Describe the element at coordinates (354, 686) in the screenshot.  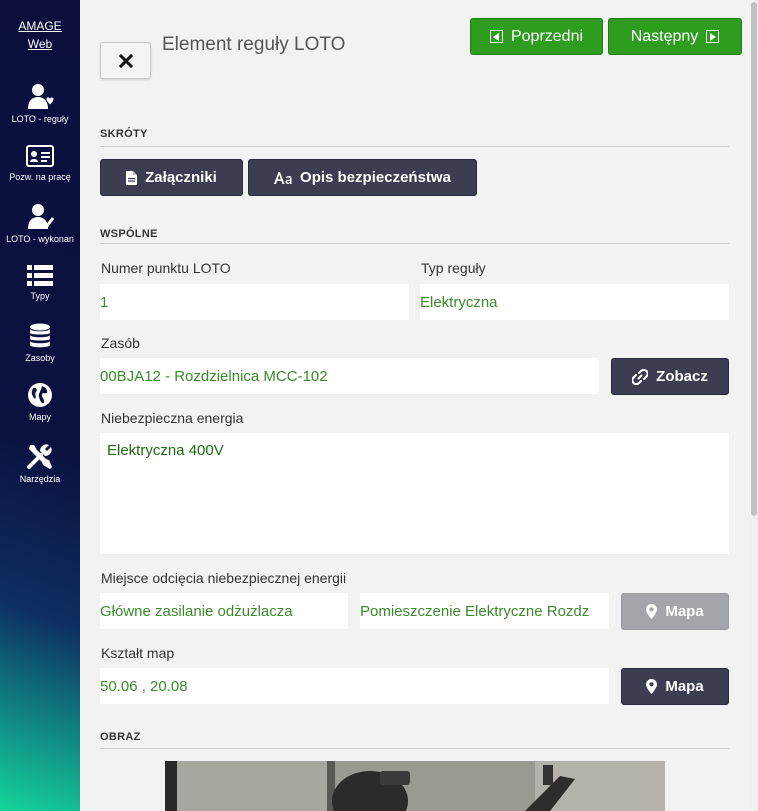
I see `map-shape-field: 50.06 , 20.08` at that location.